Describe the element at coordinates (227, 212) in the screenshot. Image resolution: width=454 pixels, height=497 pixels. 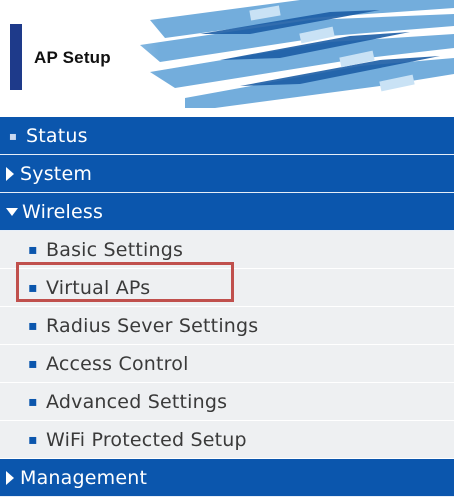
I see `menu-item-wireless: Wireless` at that location.